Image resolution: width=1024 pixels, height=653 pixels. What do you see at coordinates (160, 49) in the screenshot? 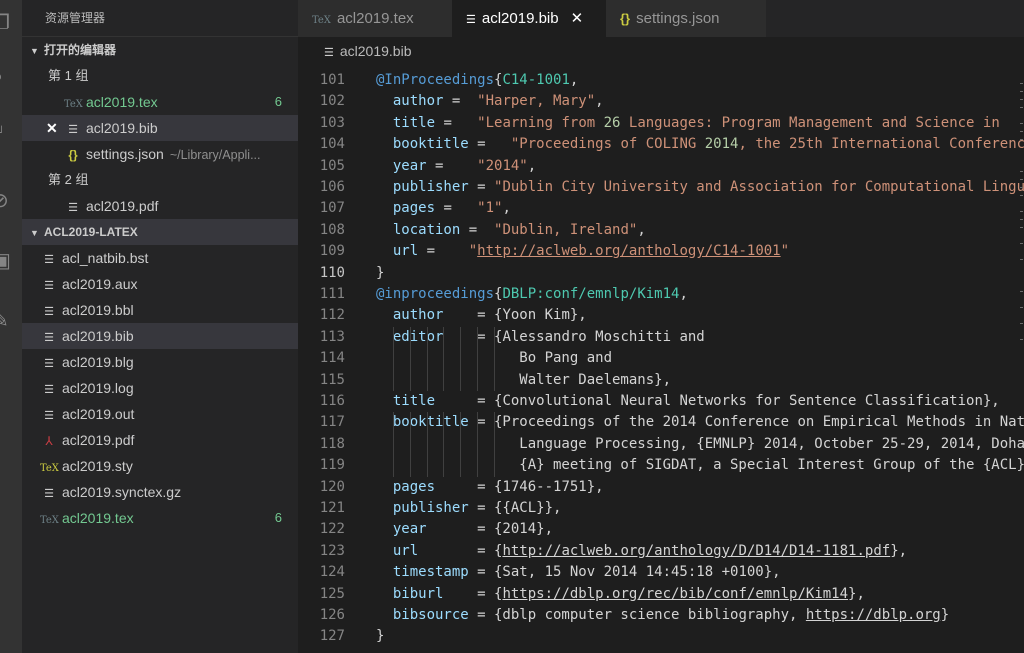
I see `open-editors-header: ▼ 打开的编辑器` at bounding box center [160, 49].